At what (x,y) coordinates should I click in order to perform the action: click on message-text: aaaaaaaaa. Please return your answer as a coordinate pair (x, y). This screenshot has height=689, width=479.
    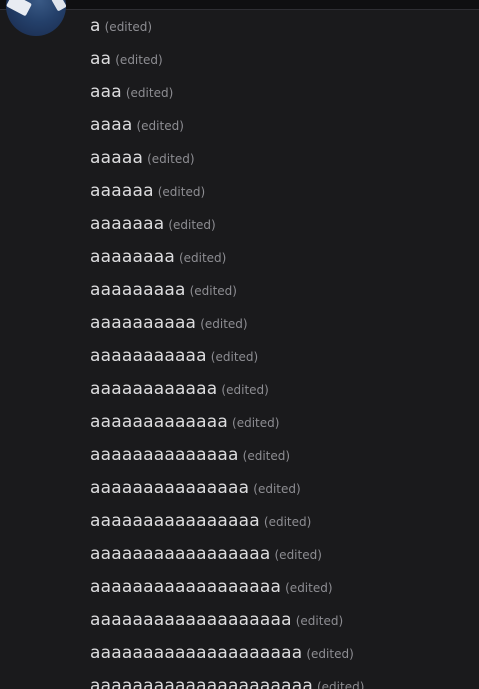
    Looking at the image, I should click on (138, 289).